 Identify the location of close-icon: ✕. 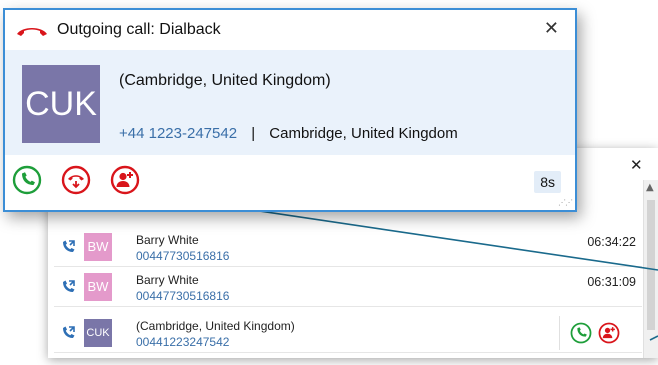
(551, 28).